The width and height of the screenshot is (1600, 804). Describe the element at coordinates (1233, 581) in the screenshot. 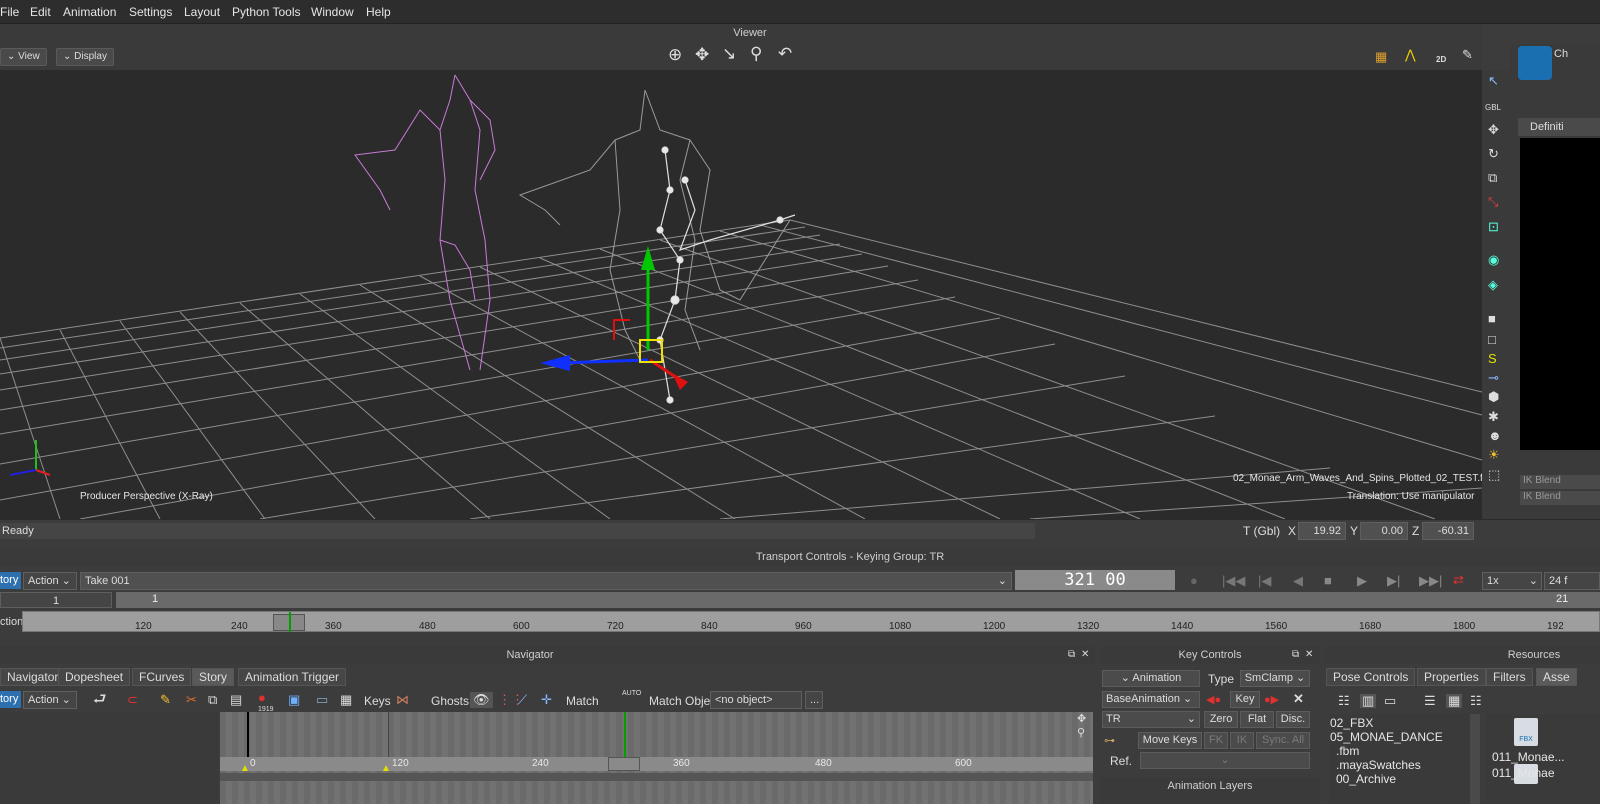

I see `go-start-icon: |◀◀` at that location.